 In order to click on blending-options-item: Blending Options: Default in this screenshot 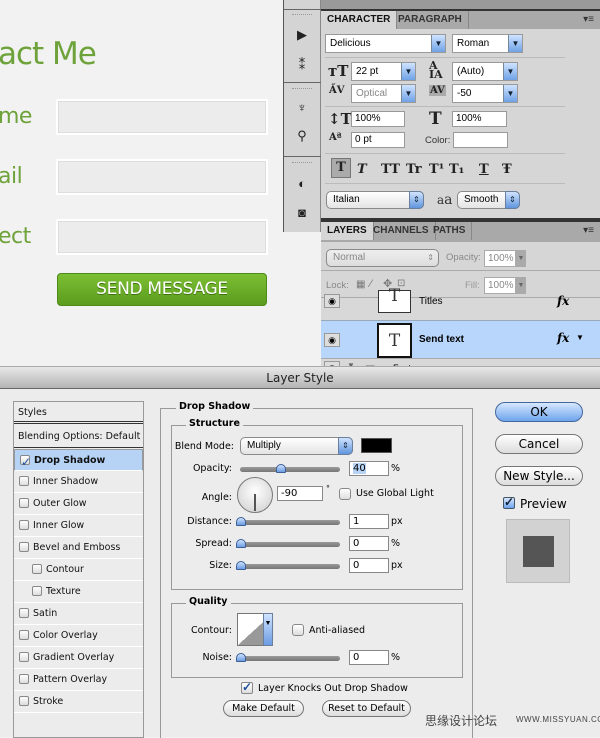, I will do `click(78, 437)`.